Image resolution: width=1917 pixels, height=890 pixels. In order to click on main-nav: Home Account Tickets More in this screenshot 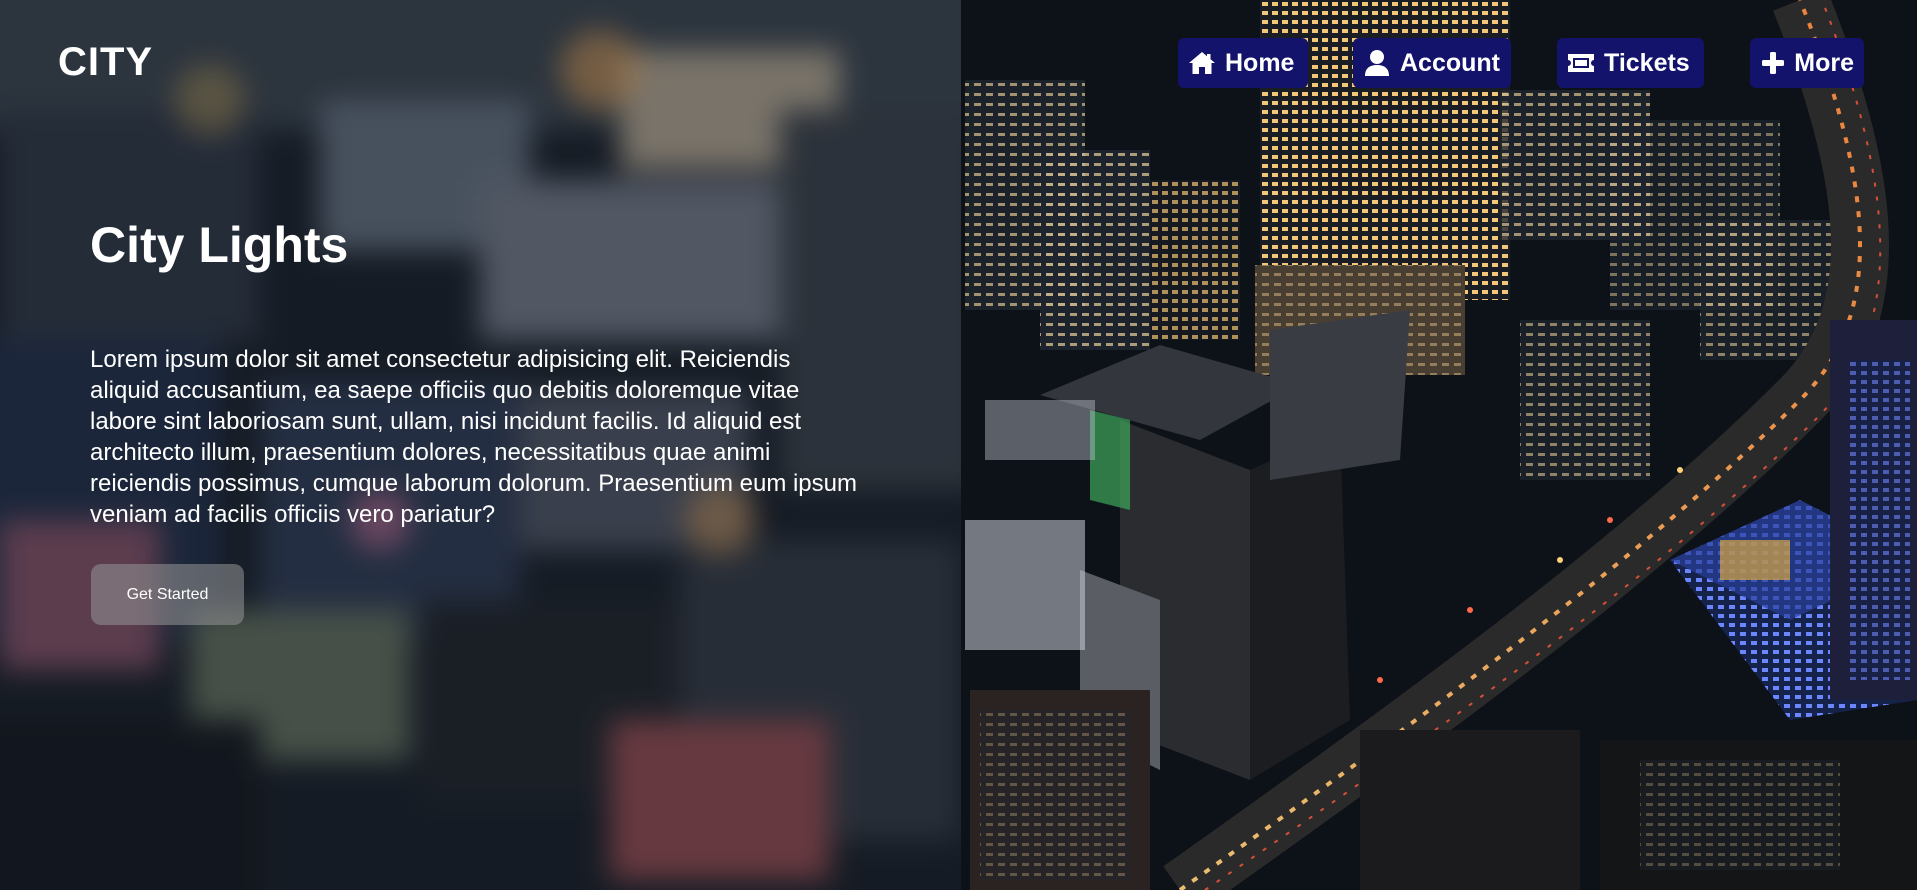, I will do `click(958, 63)`.